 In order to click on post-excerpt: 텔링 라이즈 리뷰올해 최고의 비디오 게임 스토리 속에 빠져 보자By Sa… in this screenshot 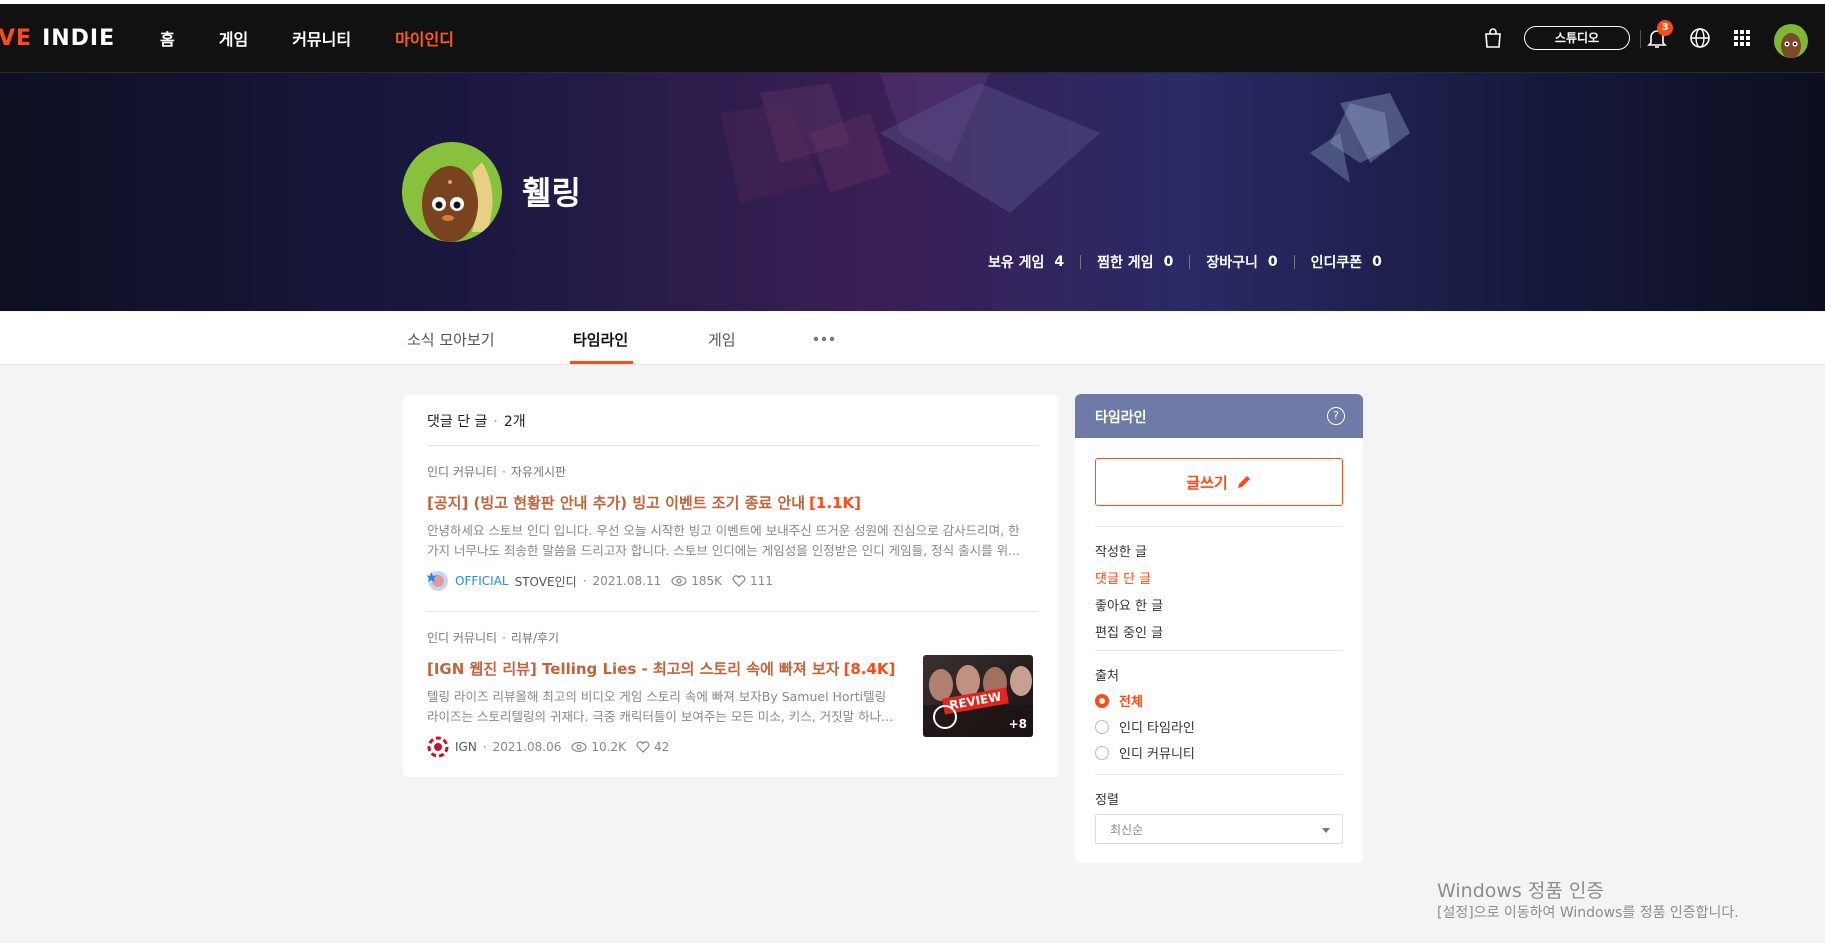, I will do `click(667, 707)`.